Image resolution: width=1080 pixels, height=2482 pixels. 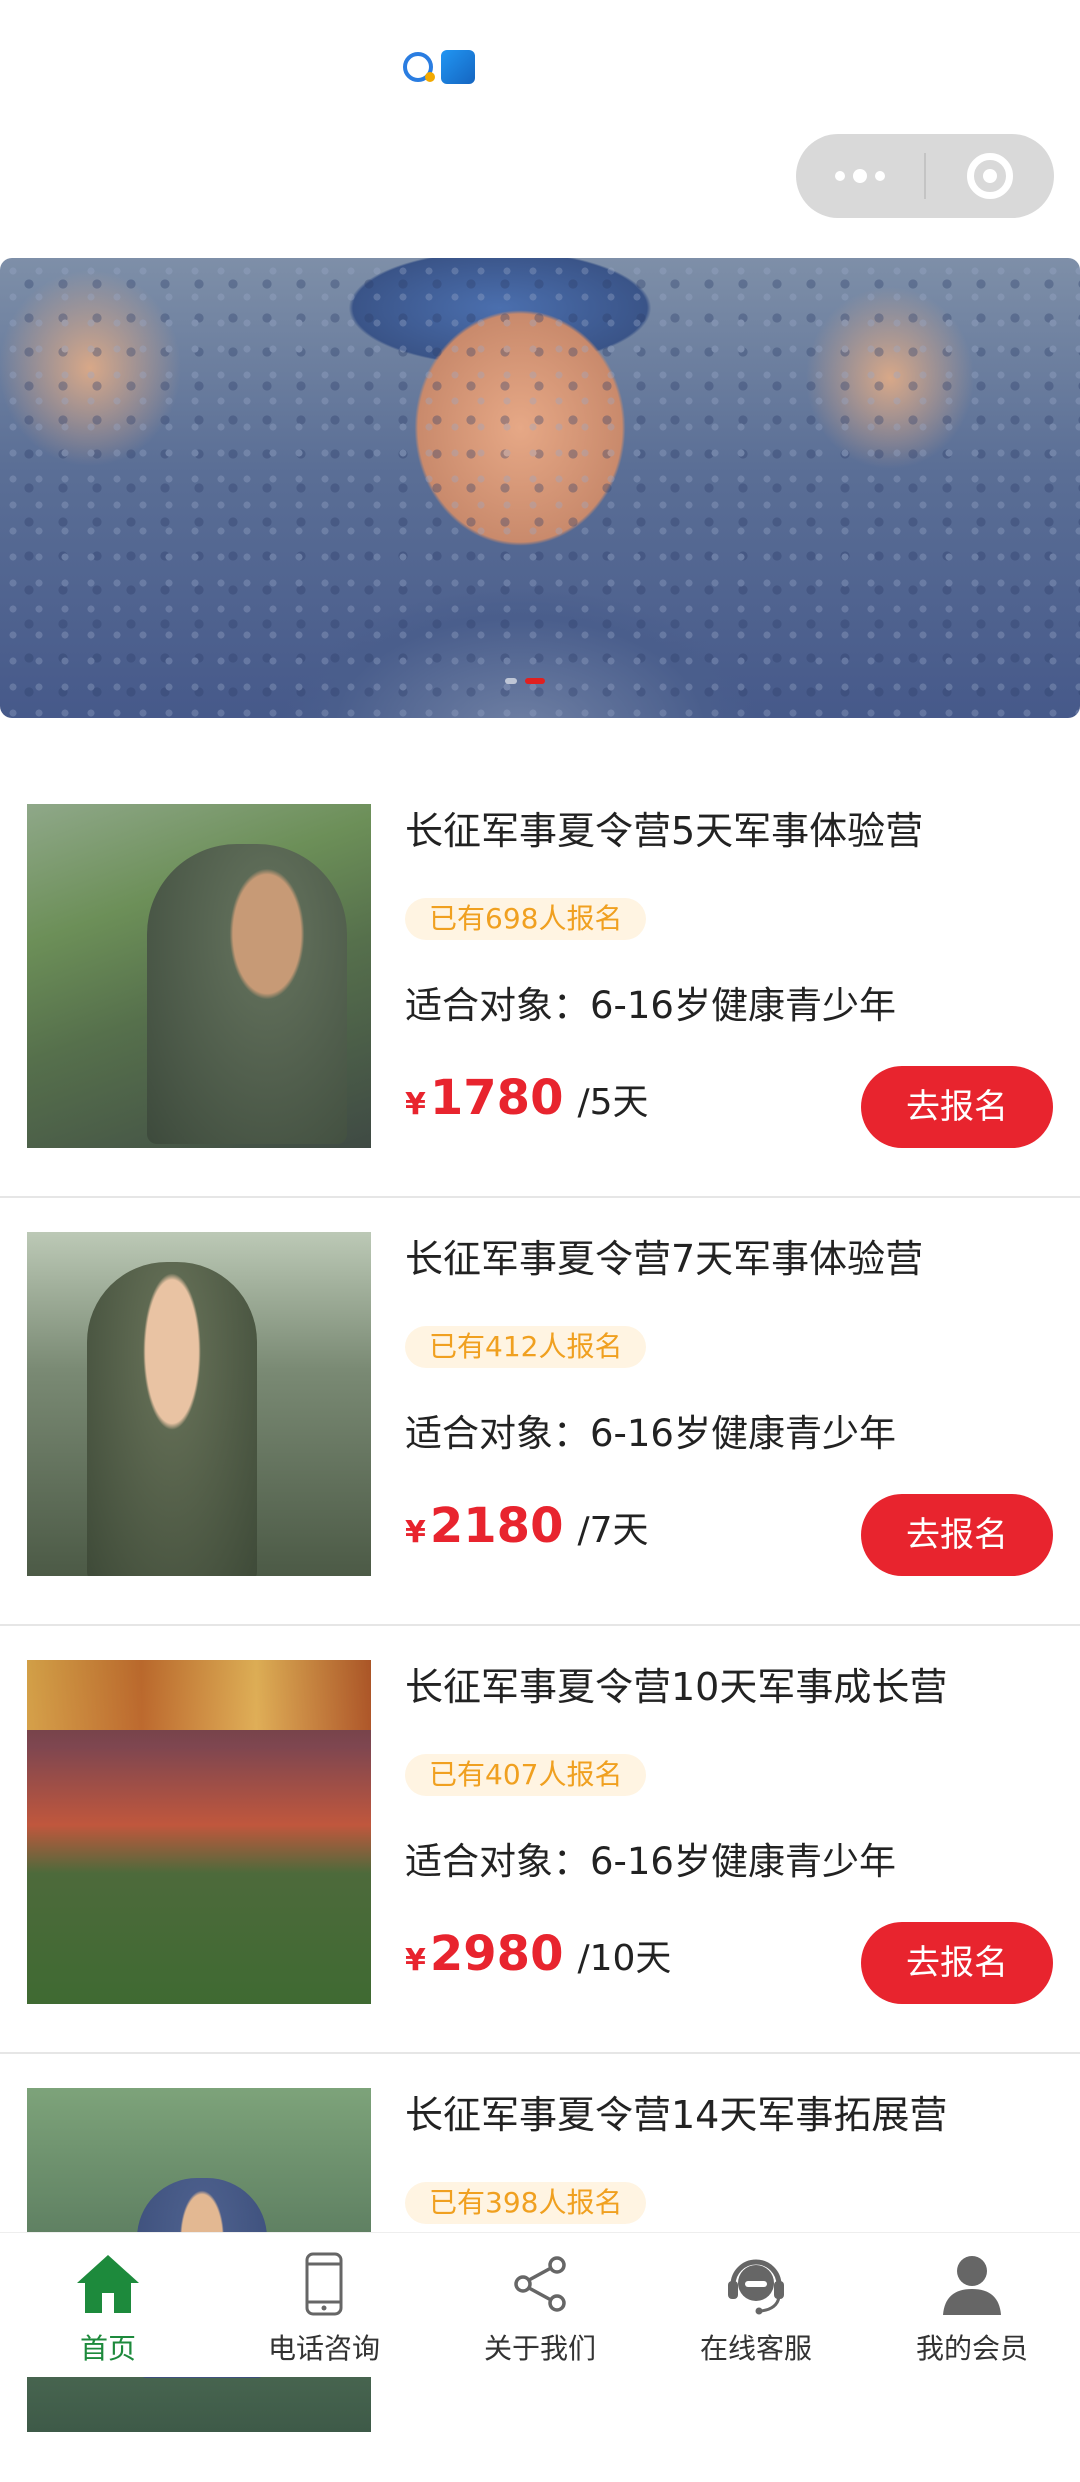 I want to click on signup-count-badge: 已有407人报名, so click(x=526, y=1775).